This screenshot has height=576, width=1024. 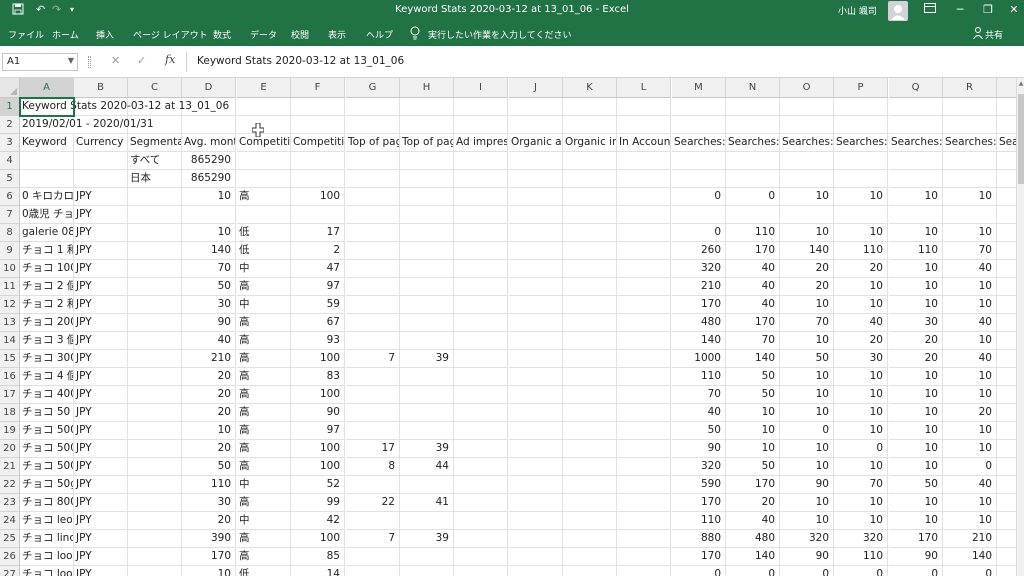 What do you see at coordinates (264, 413) in the screenshot?
I see `cell-e18: 高` at bounding box center [264, 413].